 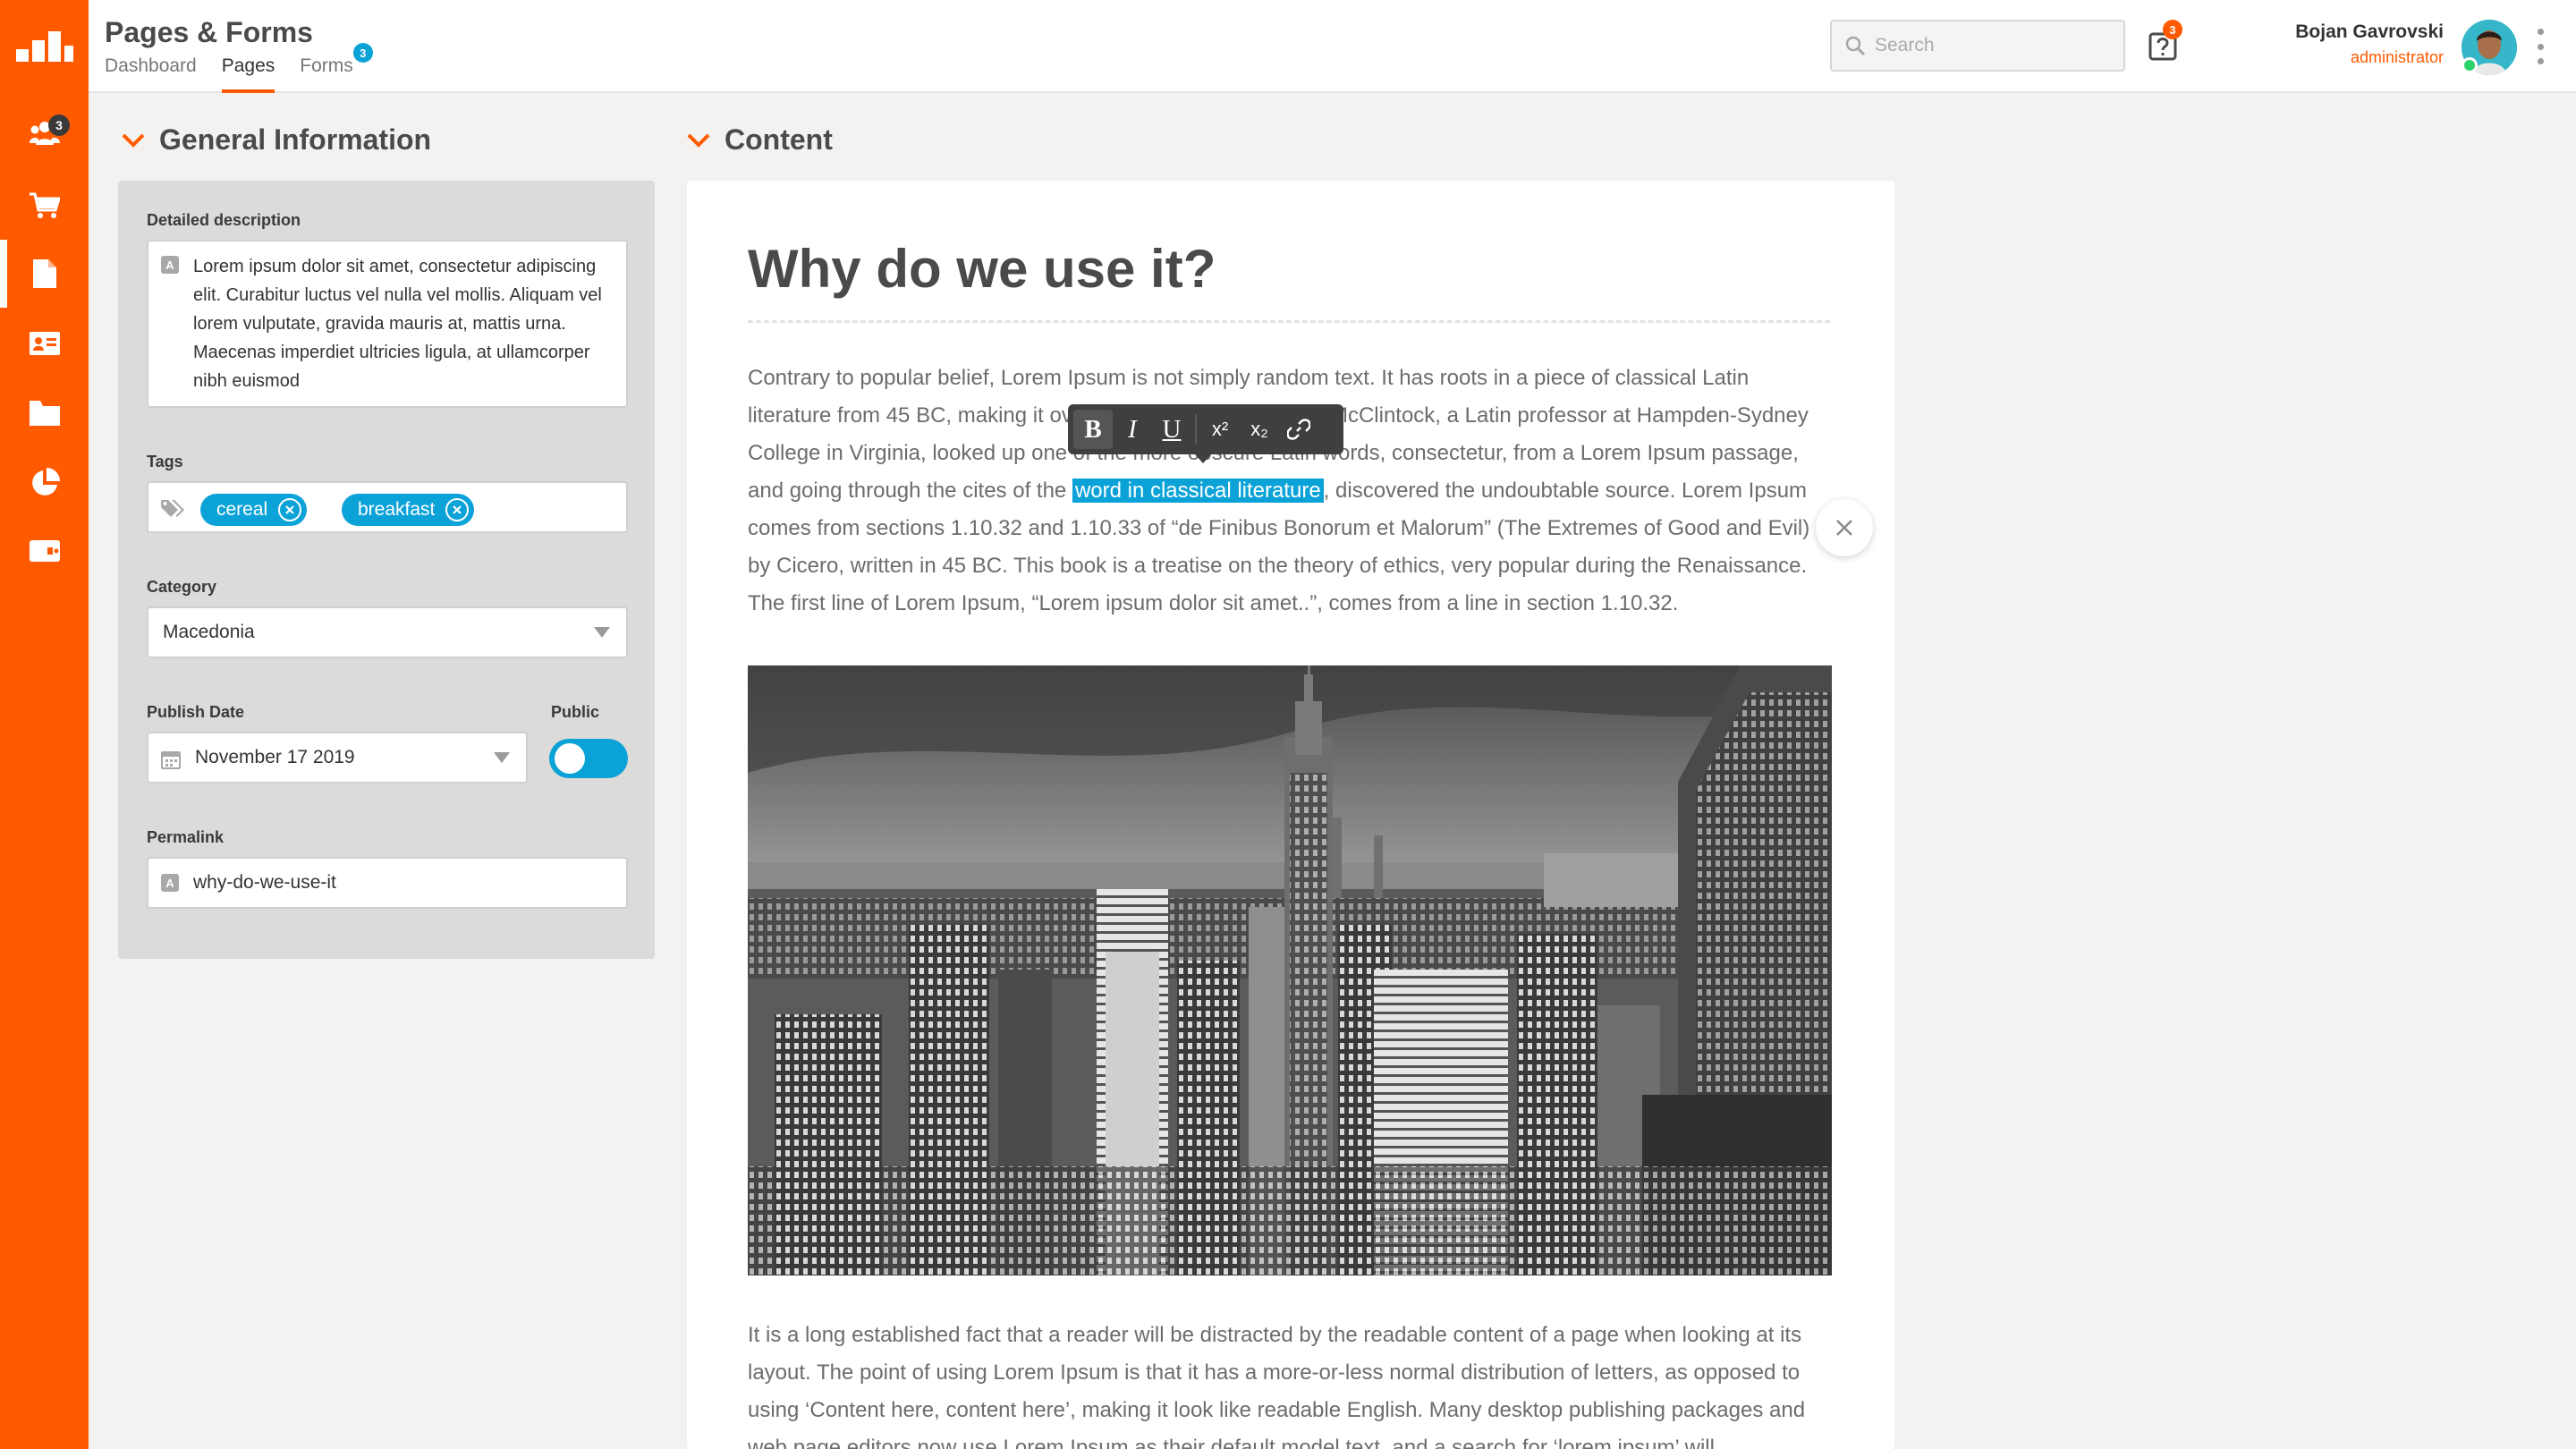 What do you see at coordinates (295, 139) in the screenshot?
I see `section-title: General Information` at bounding box center [295, 139].